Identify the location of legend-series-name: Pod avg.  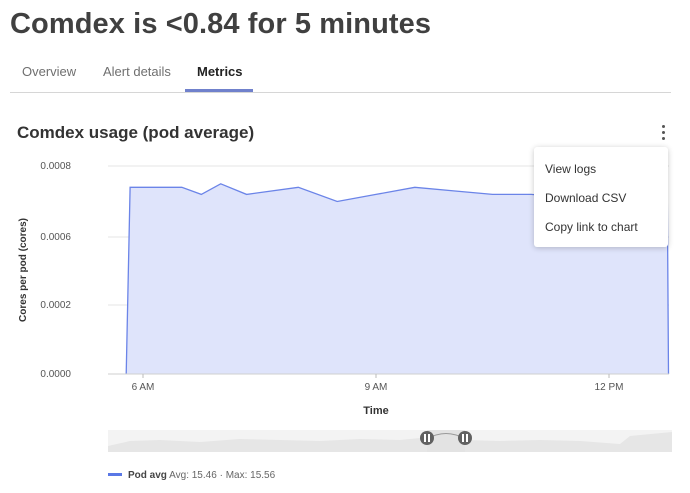
(147, 475).